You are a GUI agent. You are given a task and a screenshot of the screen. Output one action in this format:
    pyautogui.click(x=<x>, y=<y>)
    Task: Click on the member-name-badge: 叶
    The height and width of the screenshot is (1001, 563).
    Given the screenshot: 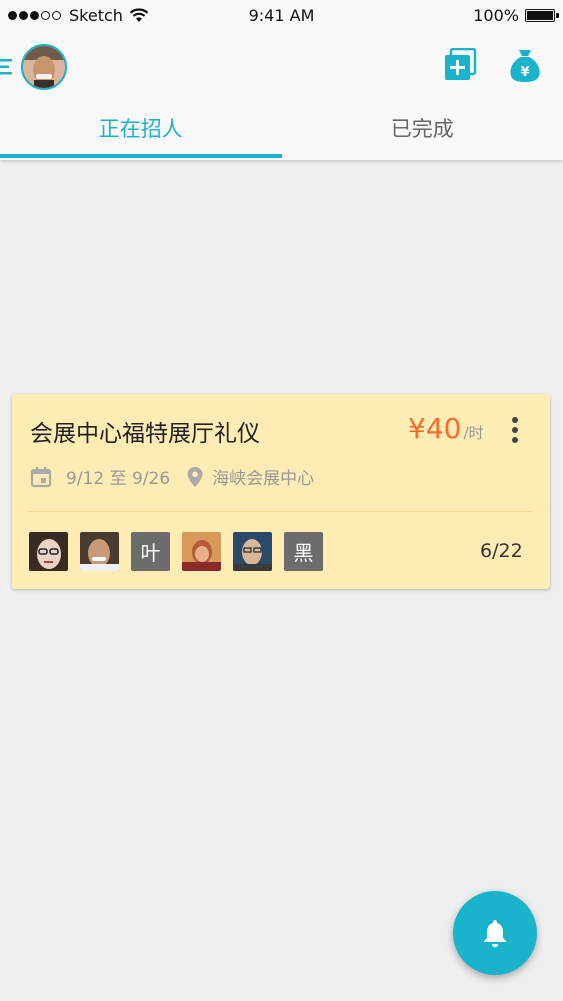 What is the action you would take?
    pyautogui.click(x=150, y=551)
    